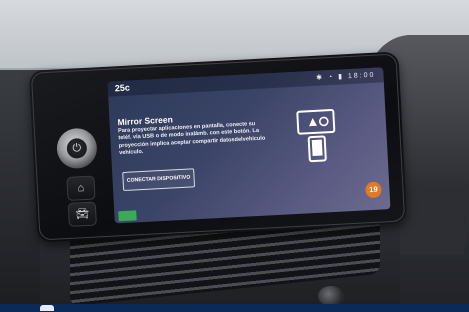 The height and width of the screenshot is (312, 469). I want to click on connect-device-button: CONECTAR DISPOSITIVO, so click(159, 180).